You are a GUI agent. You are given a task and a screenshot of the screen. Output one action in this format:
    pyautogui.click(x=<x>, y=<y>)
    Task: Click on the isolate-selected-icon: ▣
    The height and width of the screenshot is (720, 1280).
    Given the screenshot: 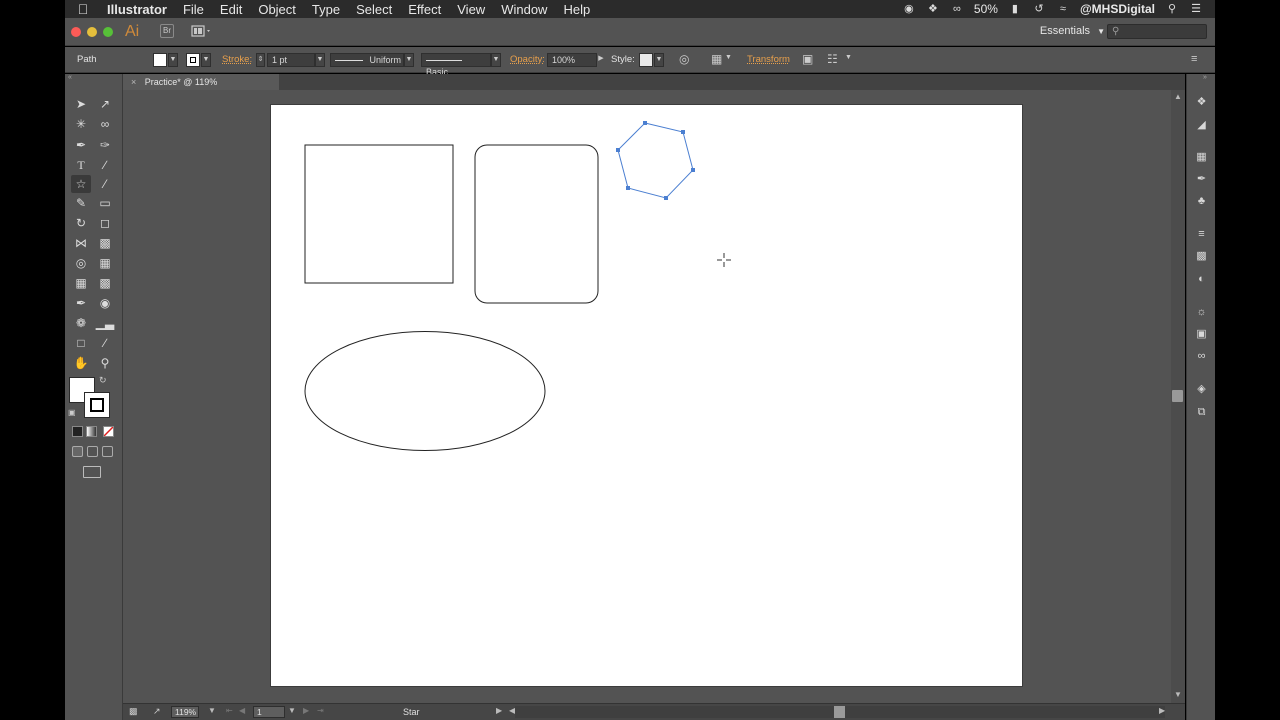 What is the action you would take?
    pyautogui.click(x=807, y=59)
    